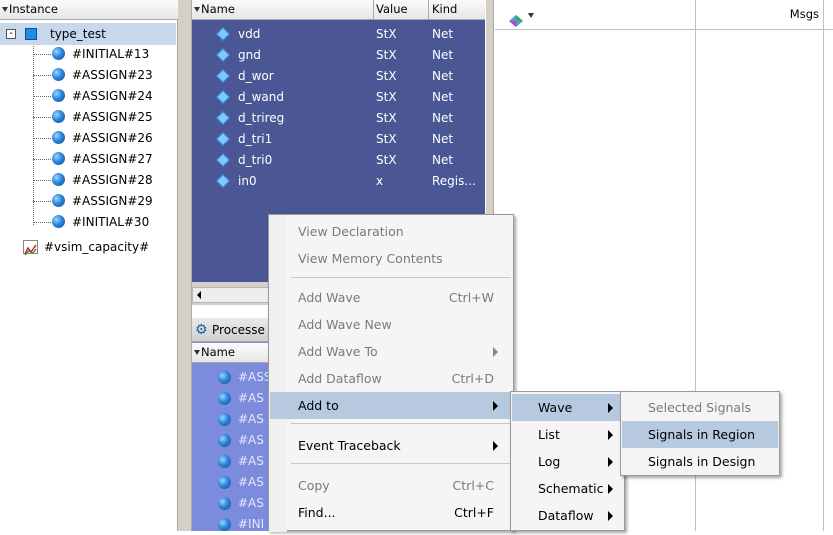 The width and height of the screenshot is (833, 535). Describe the element at coordinates (232, 353) in the screenshot. I see `processes-name-header: Name` at that location.